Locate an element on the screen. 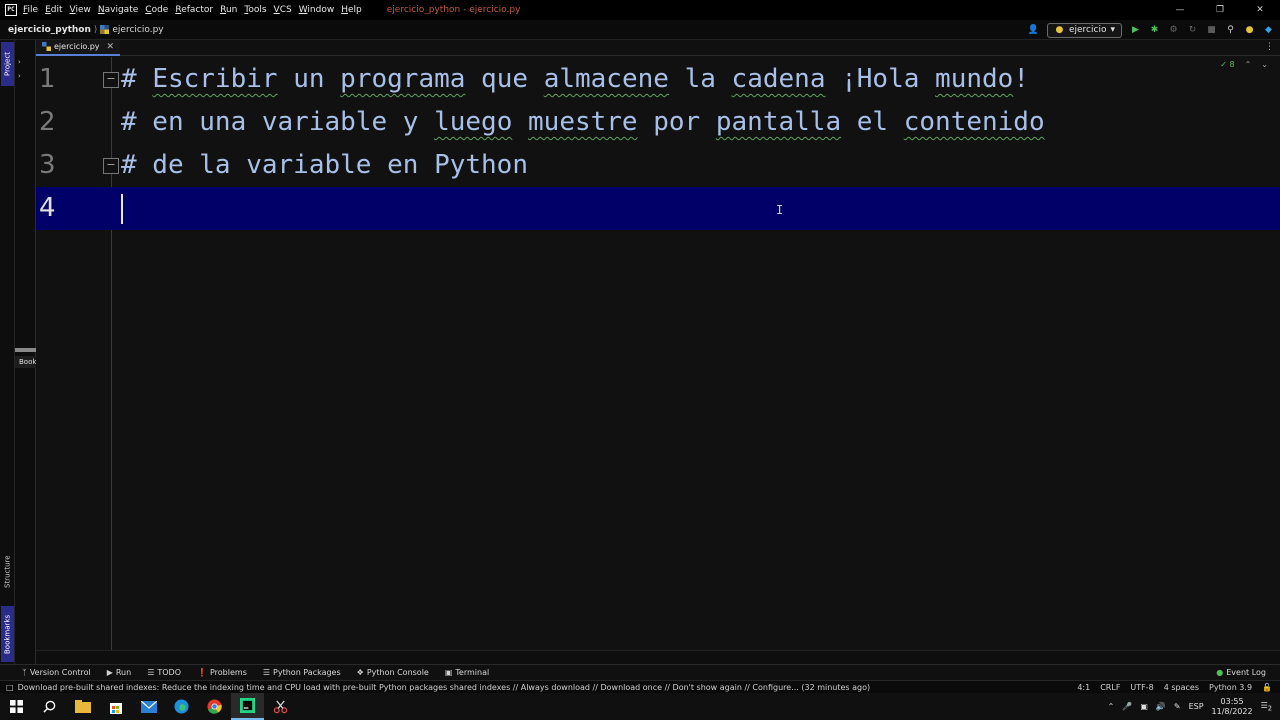 The height and width of the screenshot is (720, 1280). inspection-status: ✓ 8 is located at coordinates (1227, 64).